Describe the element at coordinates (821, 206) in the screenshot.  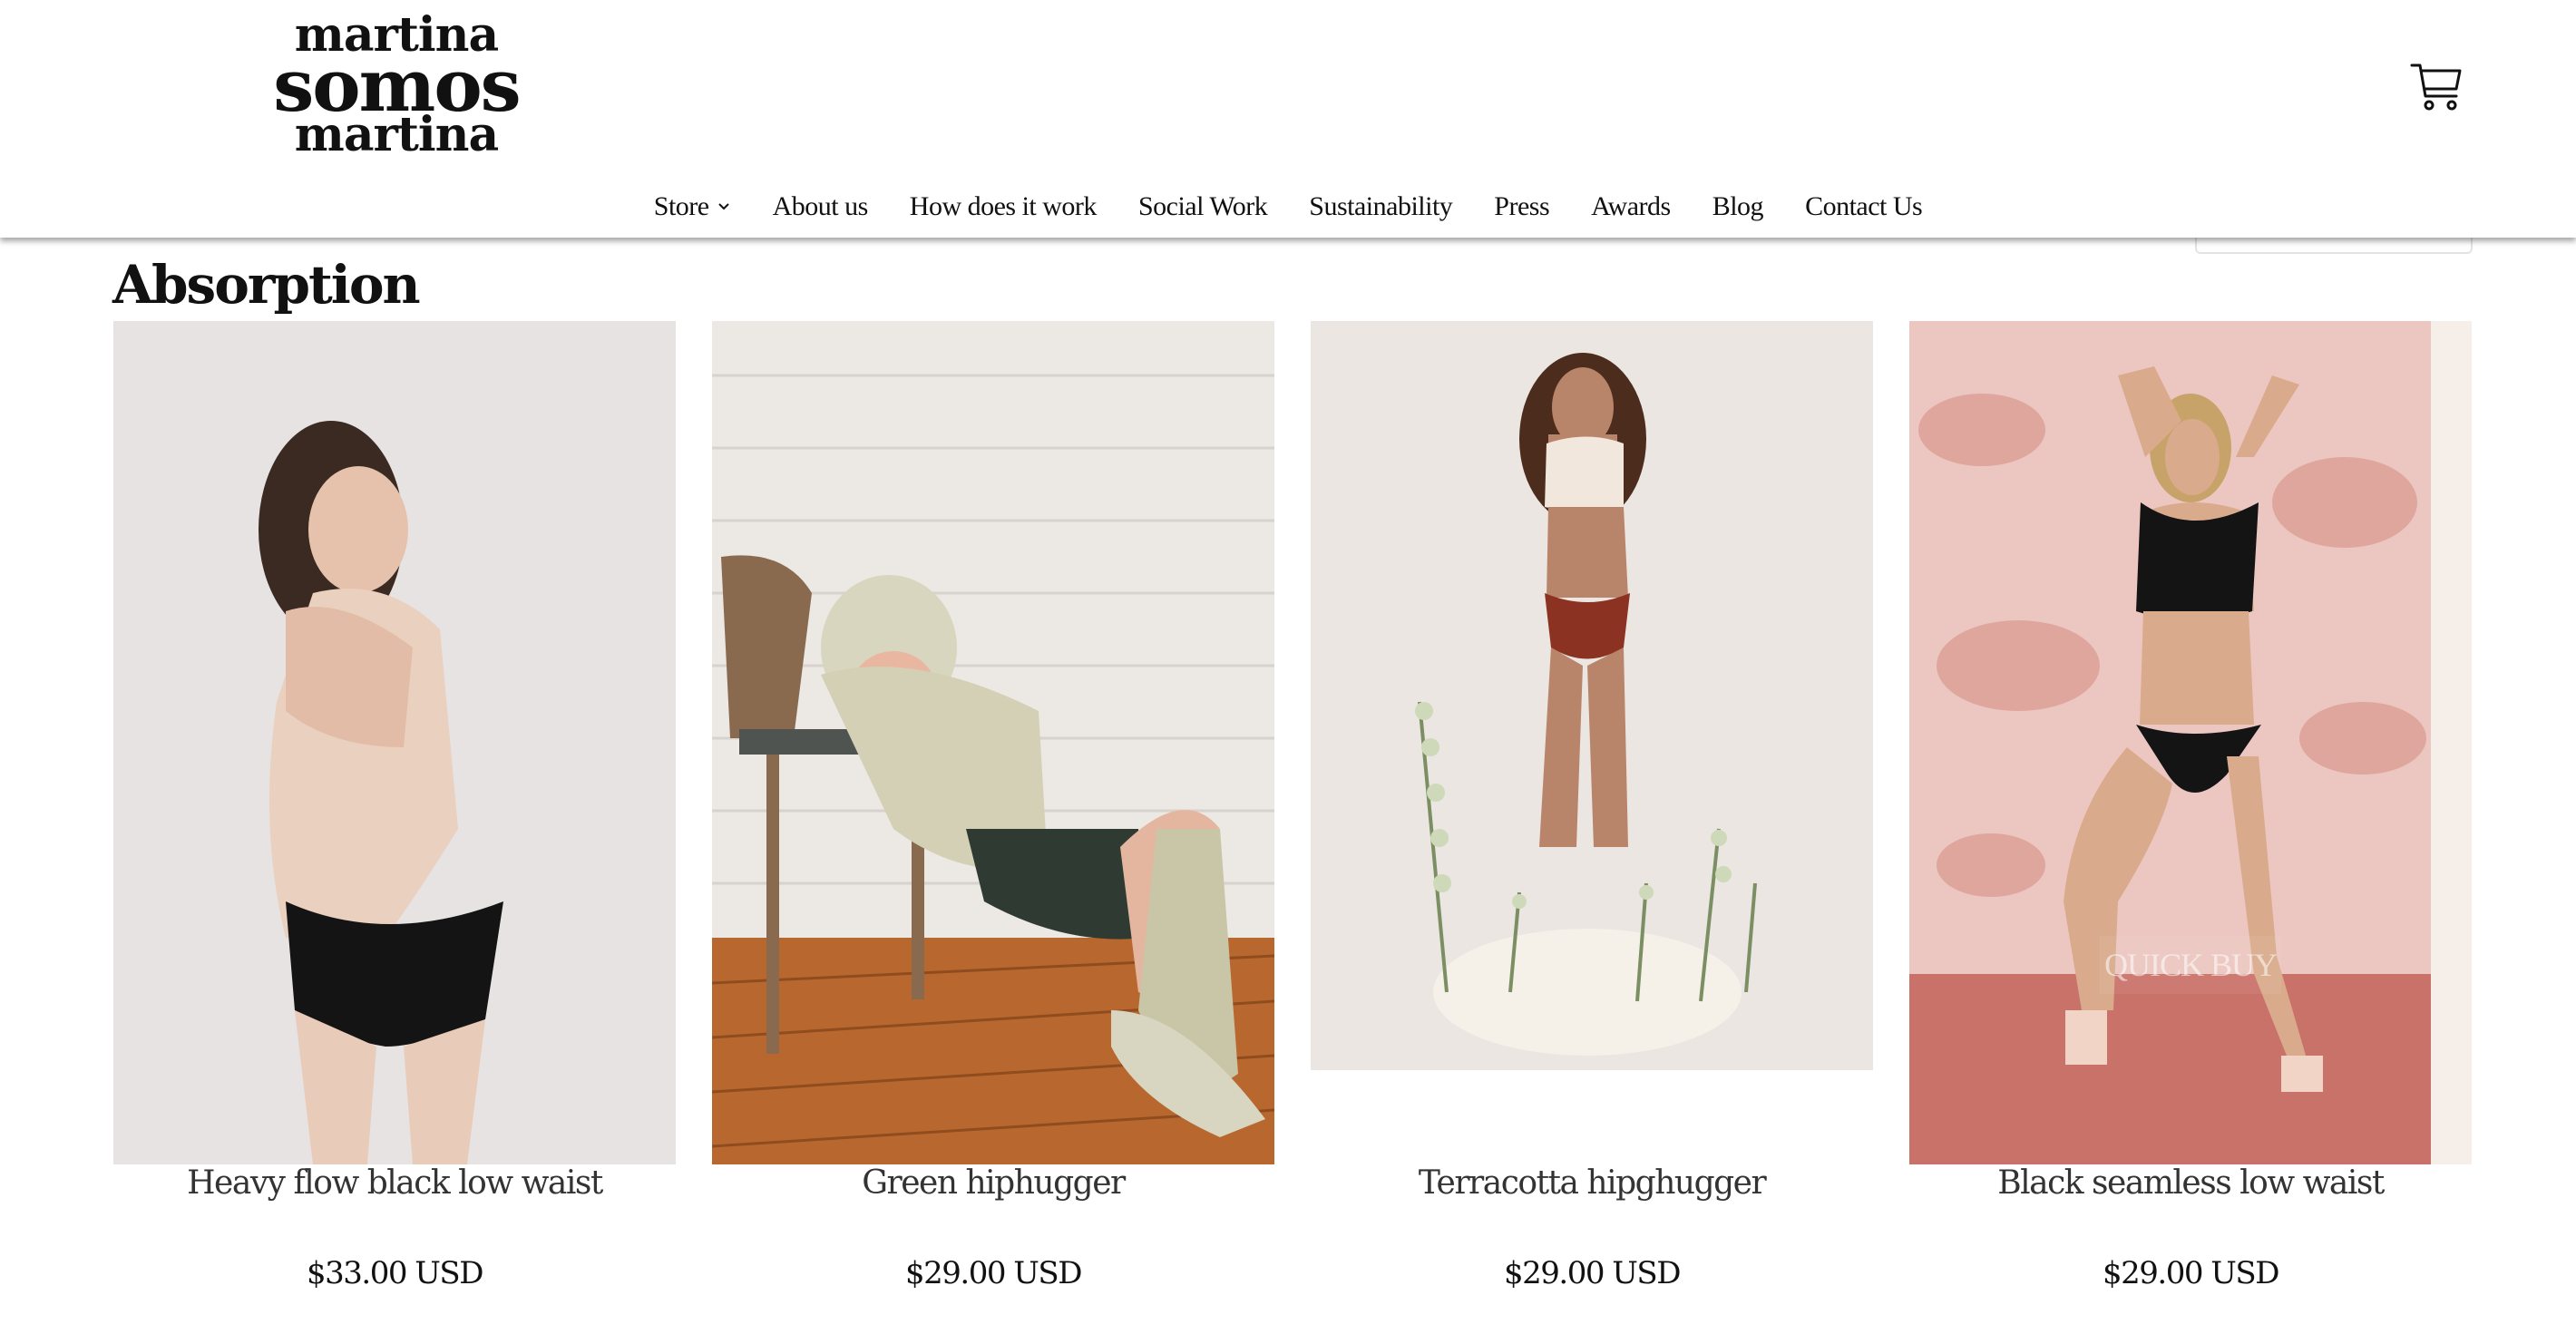
I see `nav-about-us: About us` at that location.